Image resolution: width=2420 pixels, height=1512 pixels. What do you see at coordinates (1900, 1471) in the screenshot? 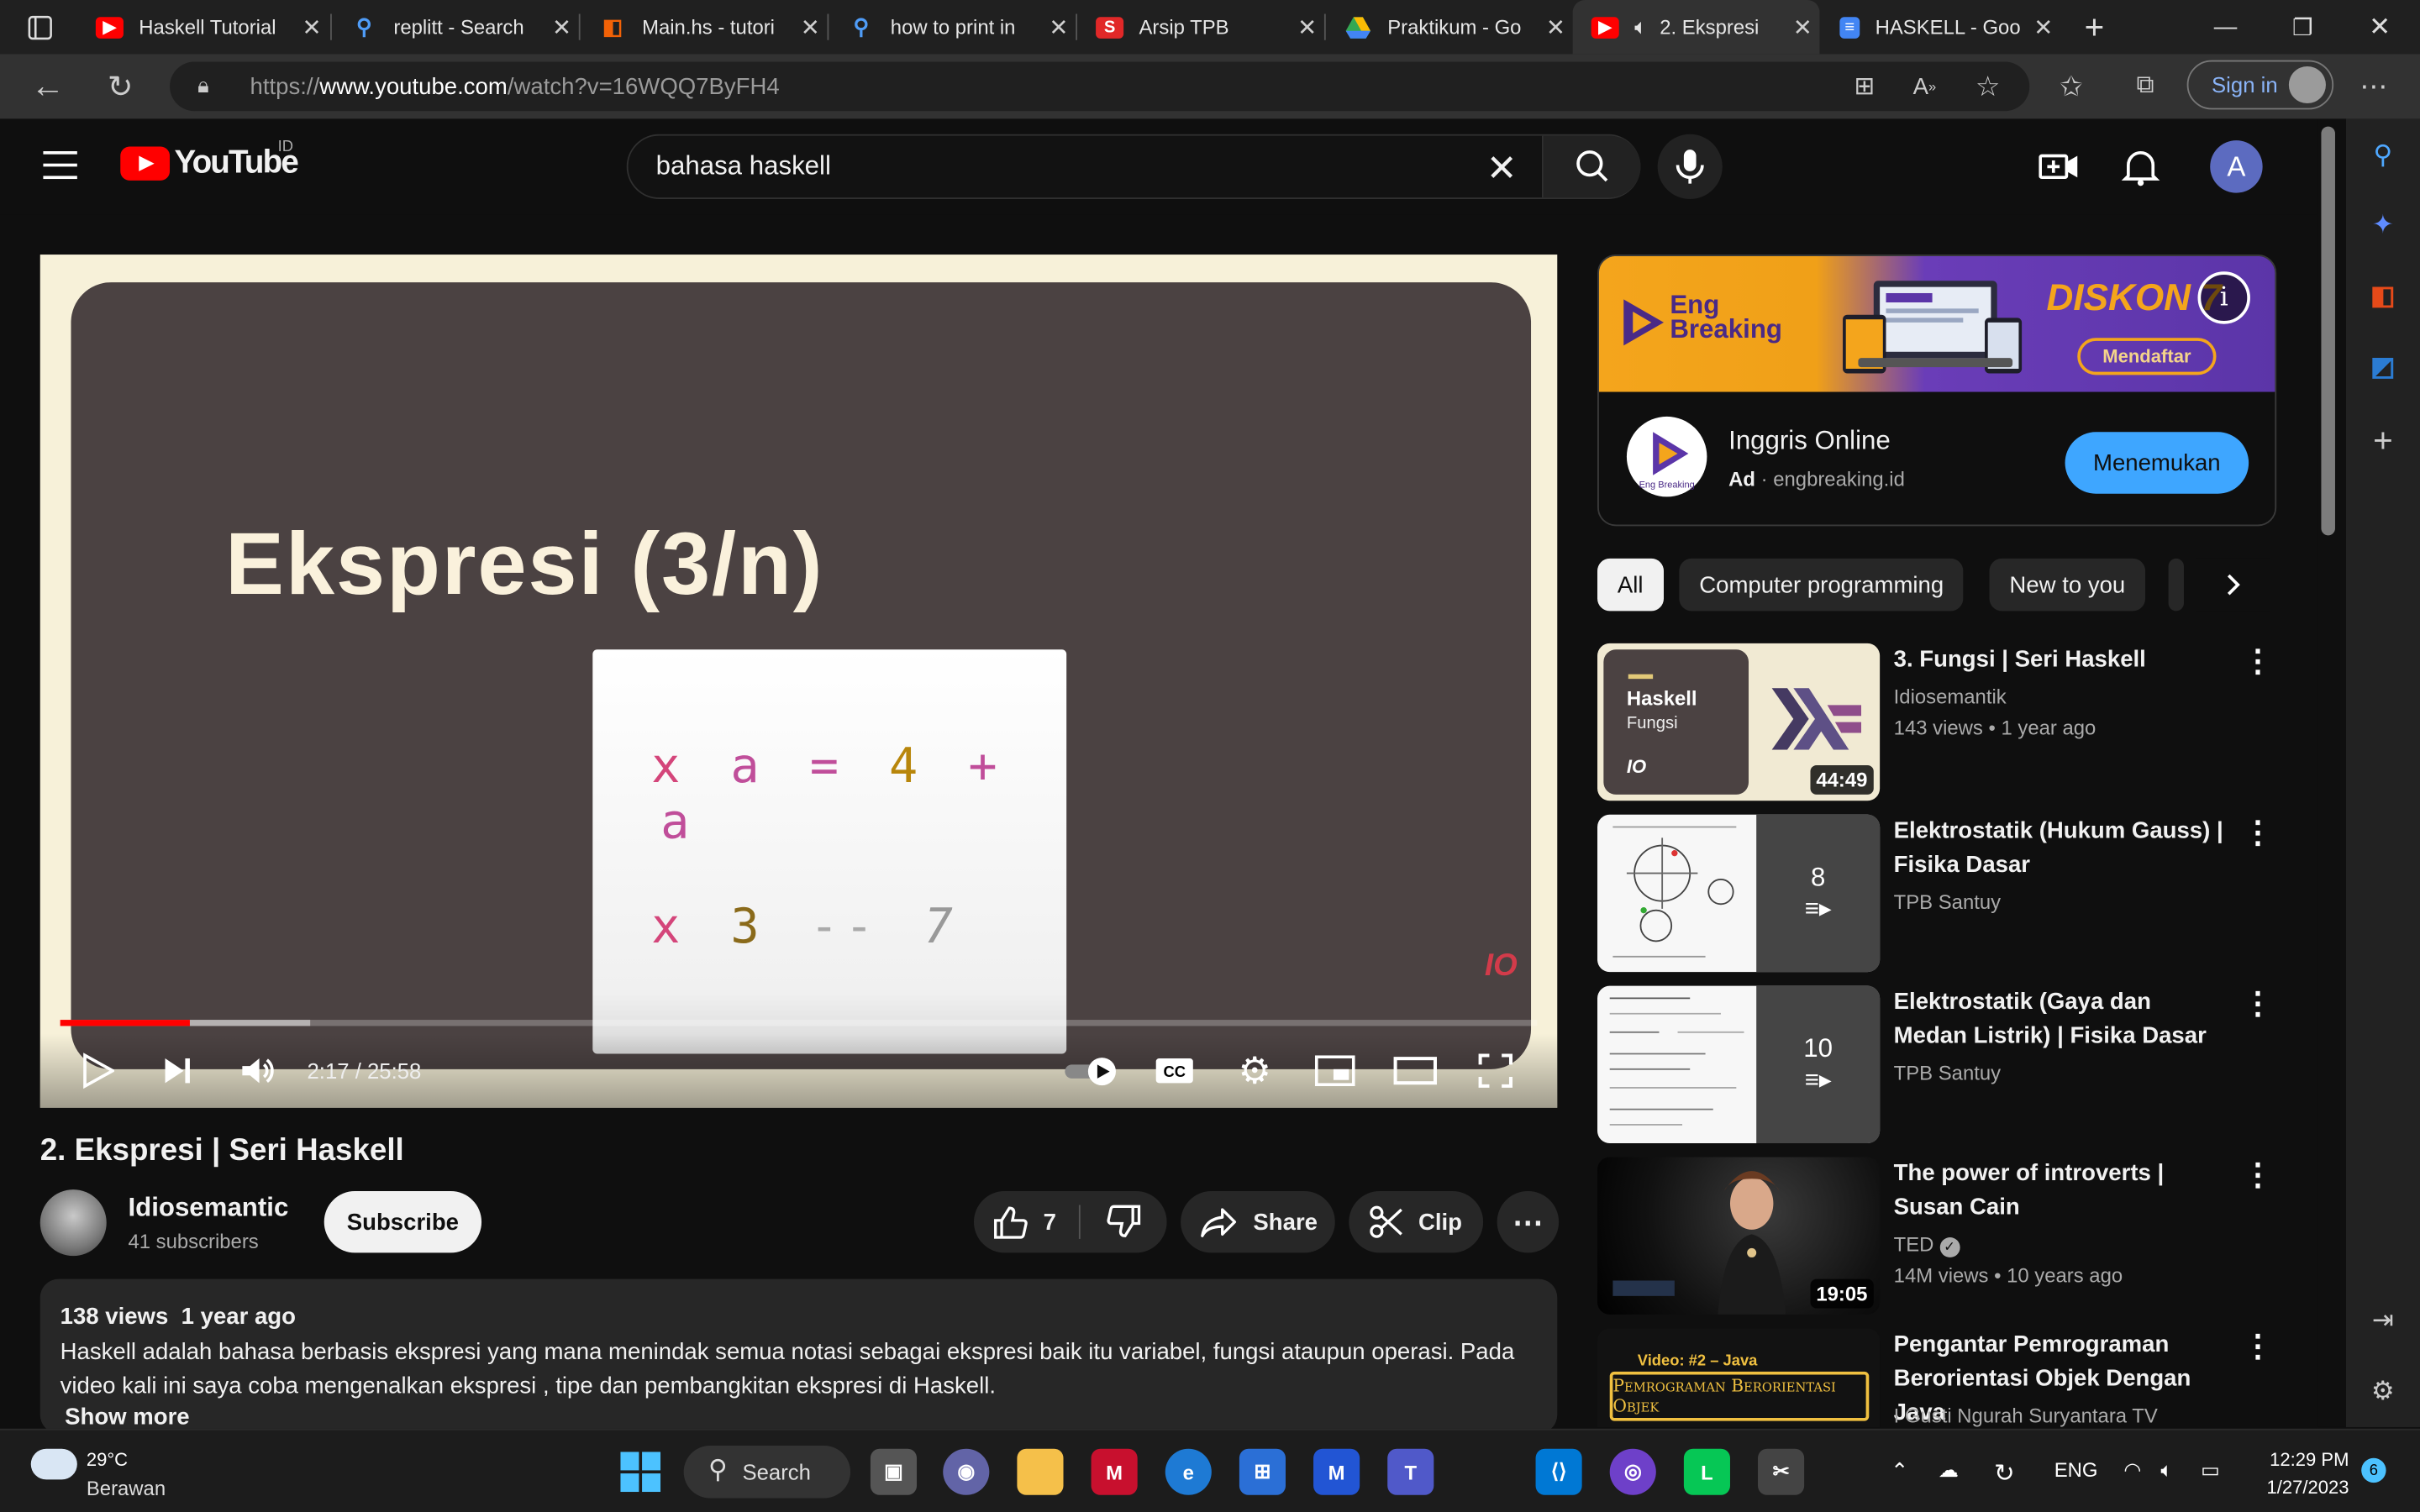
I see `show-hidden-icons-icon: ⌃` at bounding box center [1900, 1471].